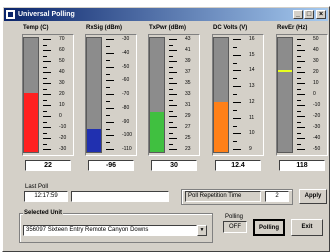 The width and height of the screenshot is (332, 252). I want to click on tick-label: 13, so click(252, 86).